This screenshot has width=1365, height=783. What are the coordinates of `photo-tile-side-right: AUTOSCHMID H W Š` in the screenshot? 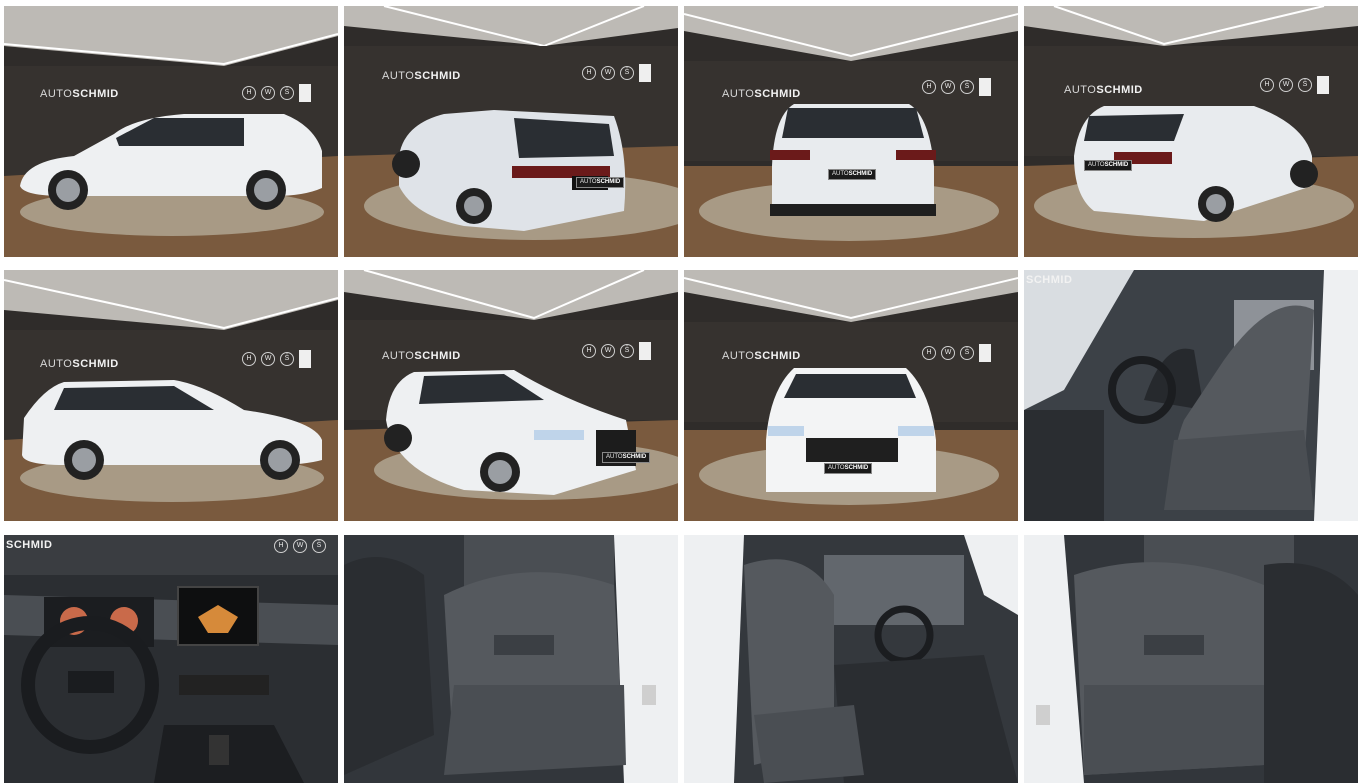 It's located at (171, 395).